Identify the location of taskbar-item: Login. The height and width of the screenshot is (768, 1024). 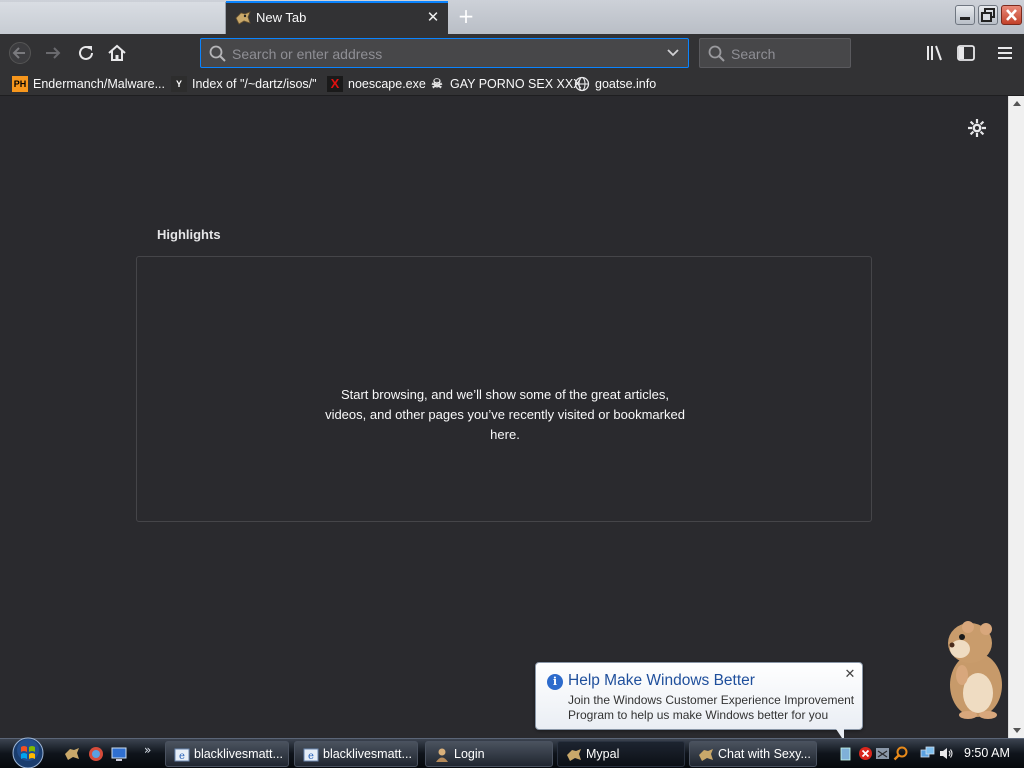
(489, 754).